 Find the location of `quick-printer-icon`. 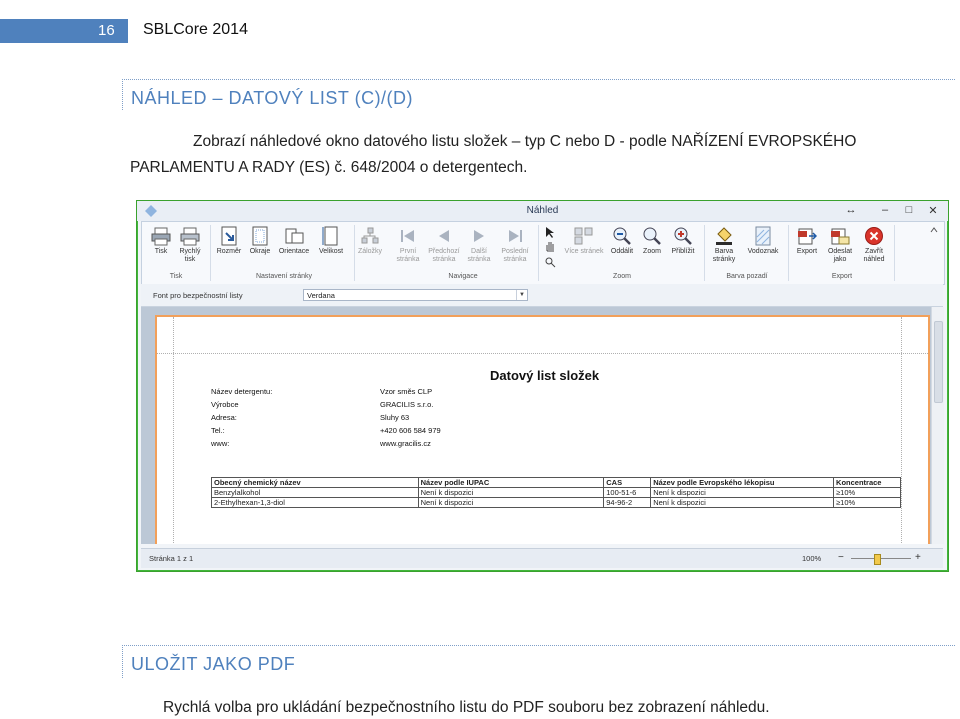

quick-printer-icon is located at coordinates (190, 236).